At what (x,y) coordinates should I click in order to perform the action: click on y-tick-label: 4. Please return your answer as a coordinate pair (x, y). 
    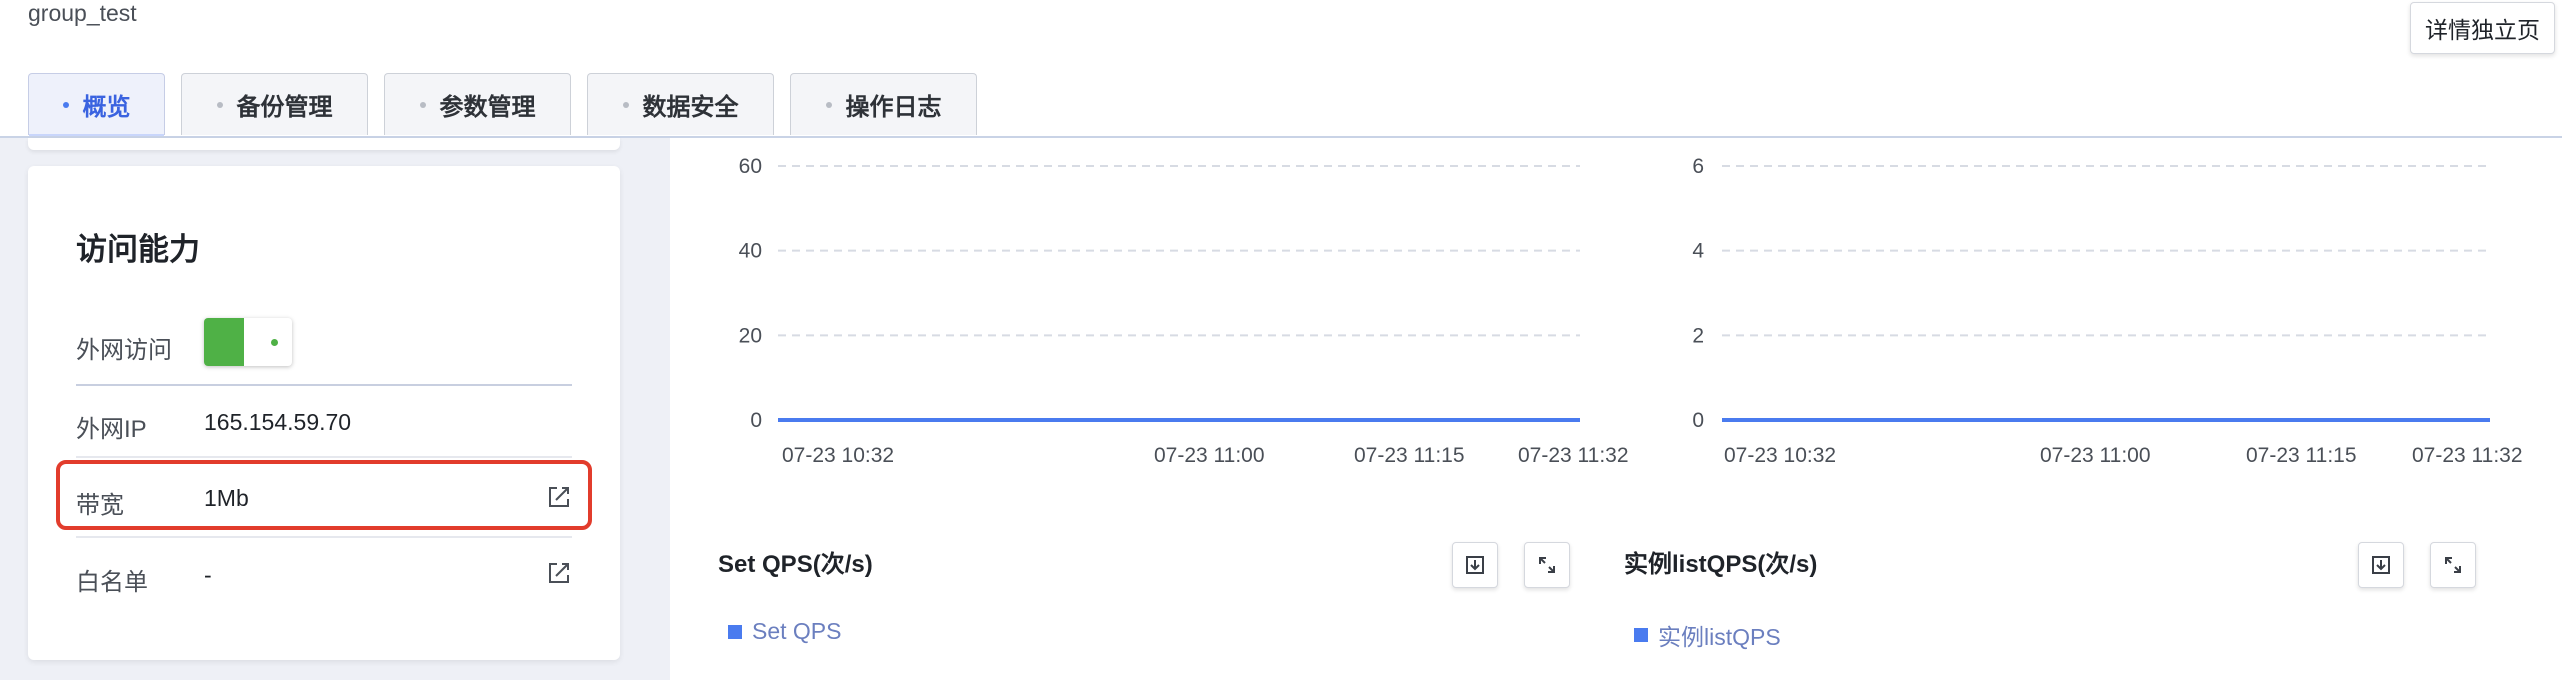
    Looking at the image, I should click on (1698, 251).